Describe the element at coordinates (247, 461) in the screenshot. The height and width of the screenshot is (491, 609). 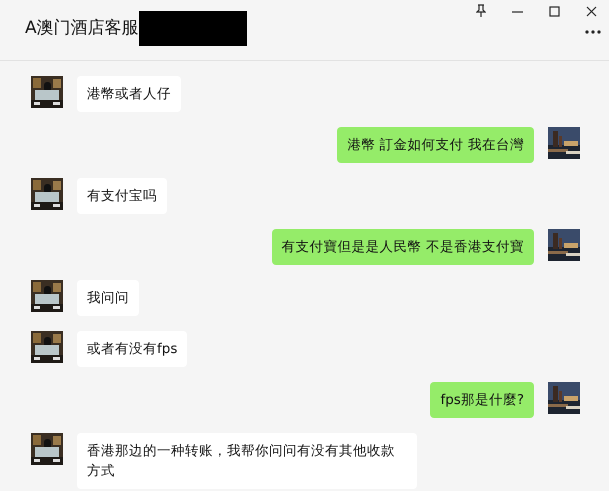
I see `received-message: 香港那边的一种转账，我帮你问问有没有其他收款方式` at that location.